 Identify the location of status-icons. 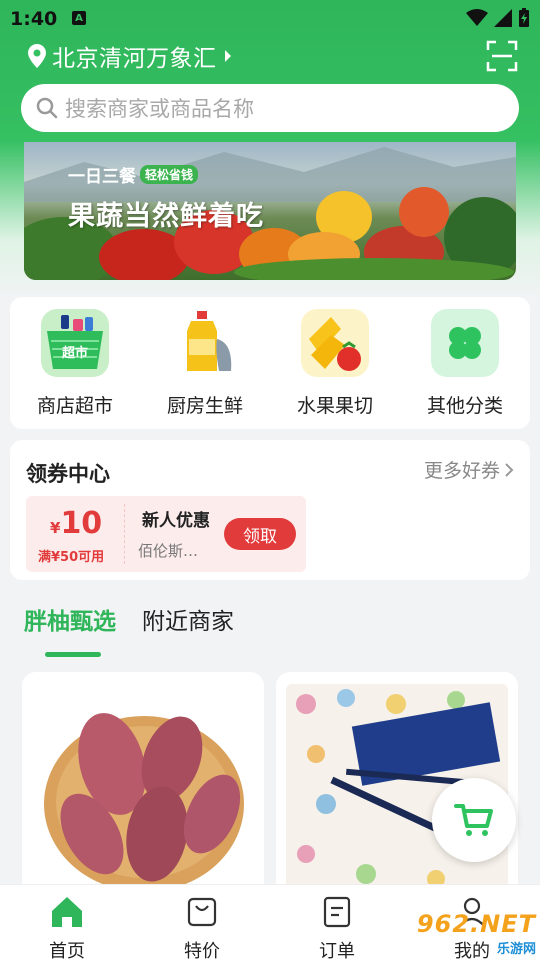
(498, 18).